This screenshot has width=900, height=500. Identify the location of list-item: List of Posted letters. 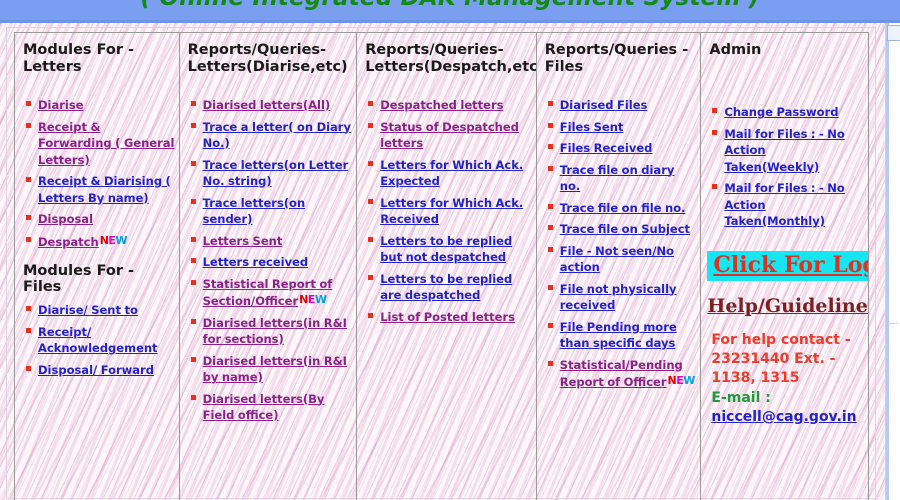
(447, 317).